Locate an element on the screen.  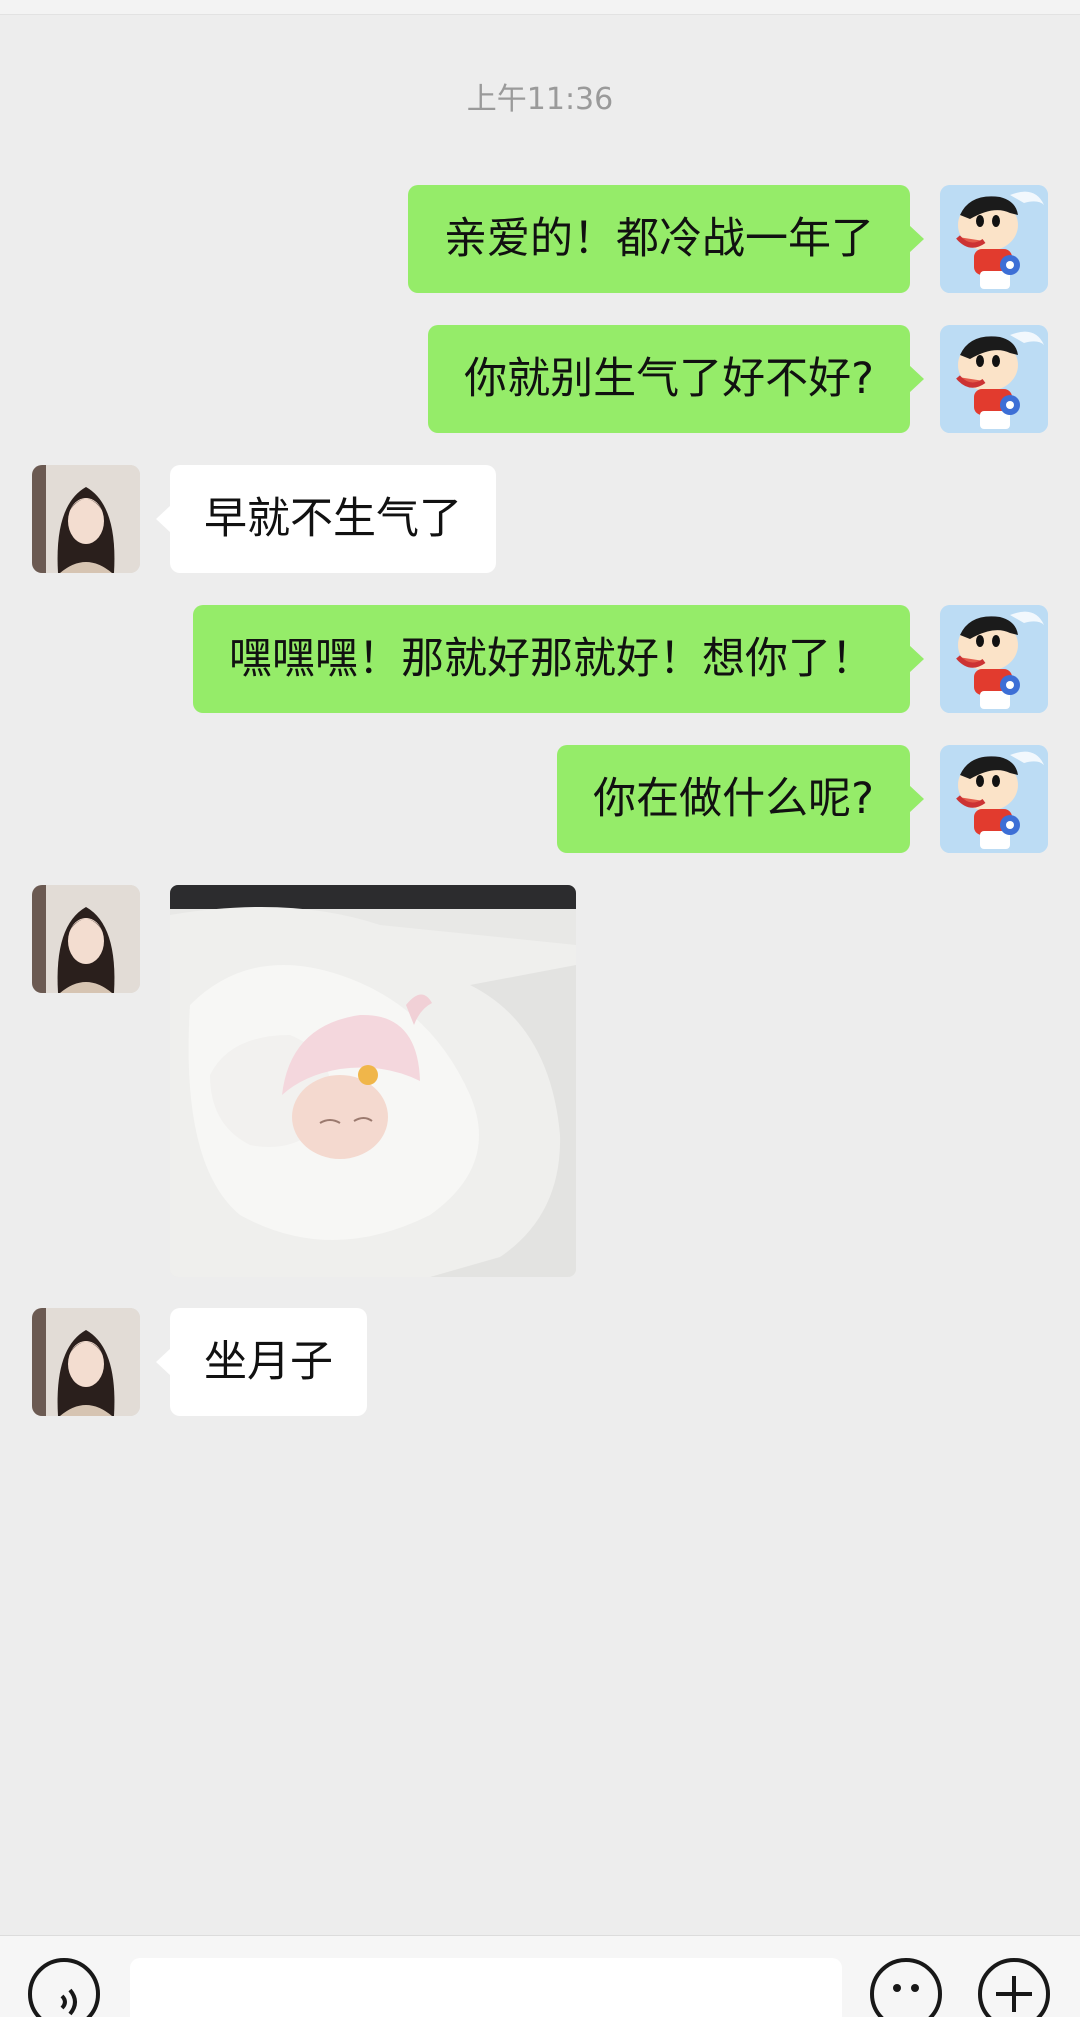
voice-icon is located at coordinates (64, 1987).